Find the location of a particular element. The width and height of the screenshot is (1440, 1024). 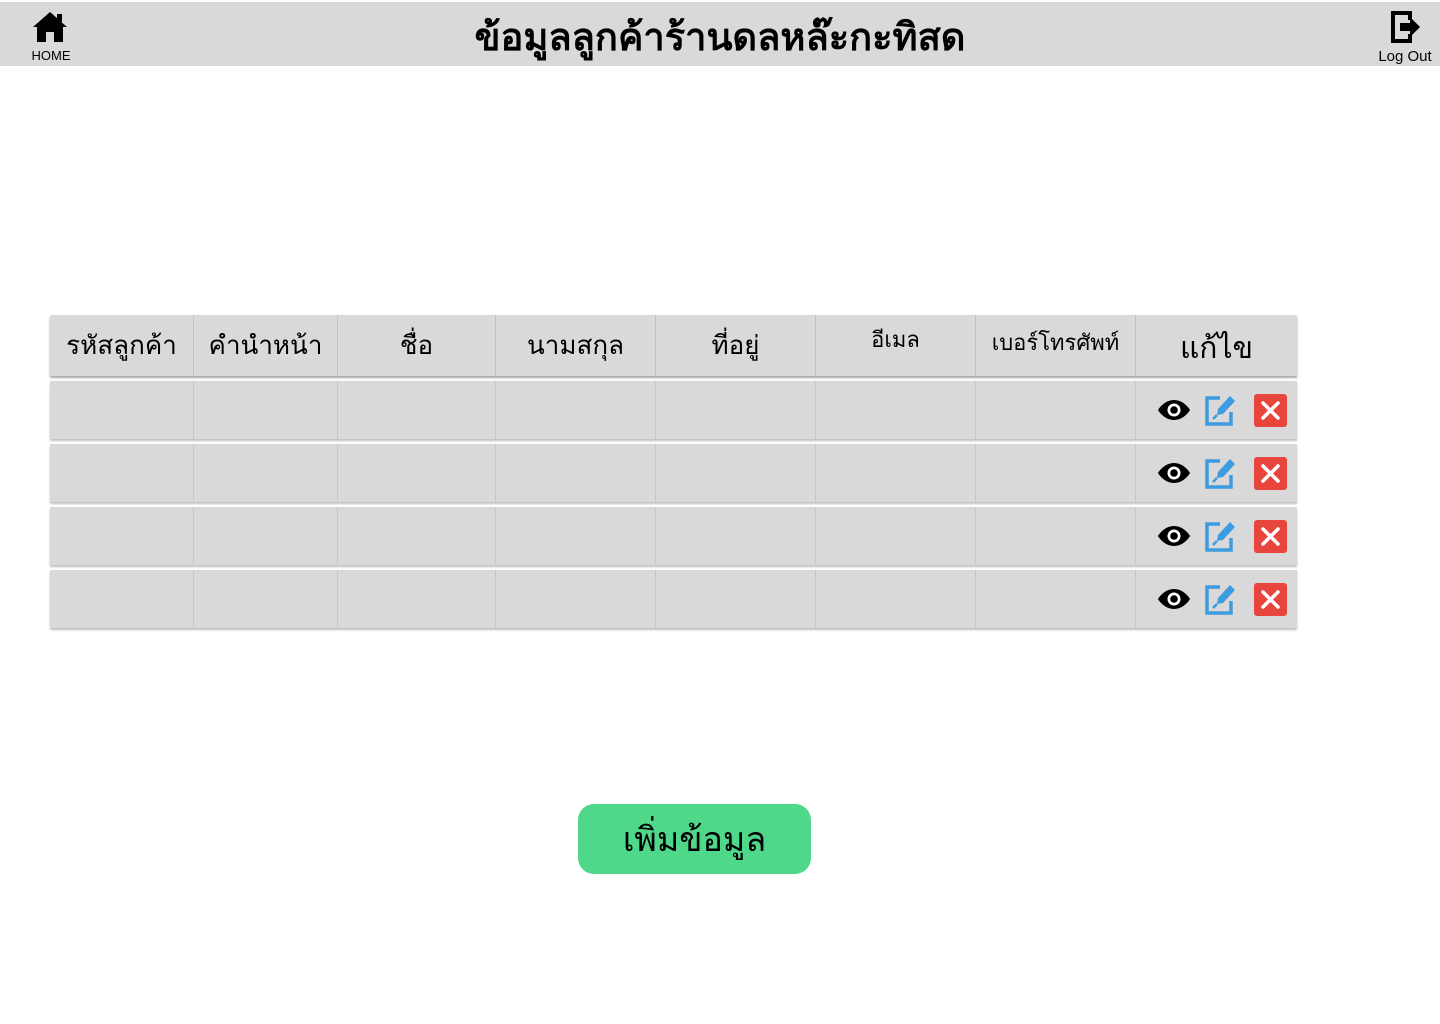

logout-icon is located at coordinates (1405, 27).